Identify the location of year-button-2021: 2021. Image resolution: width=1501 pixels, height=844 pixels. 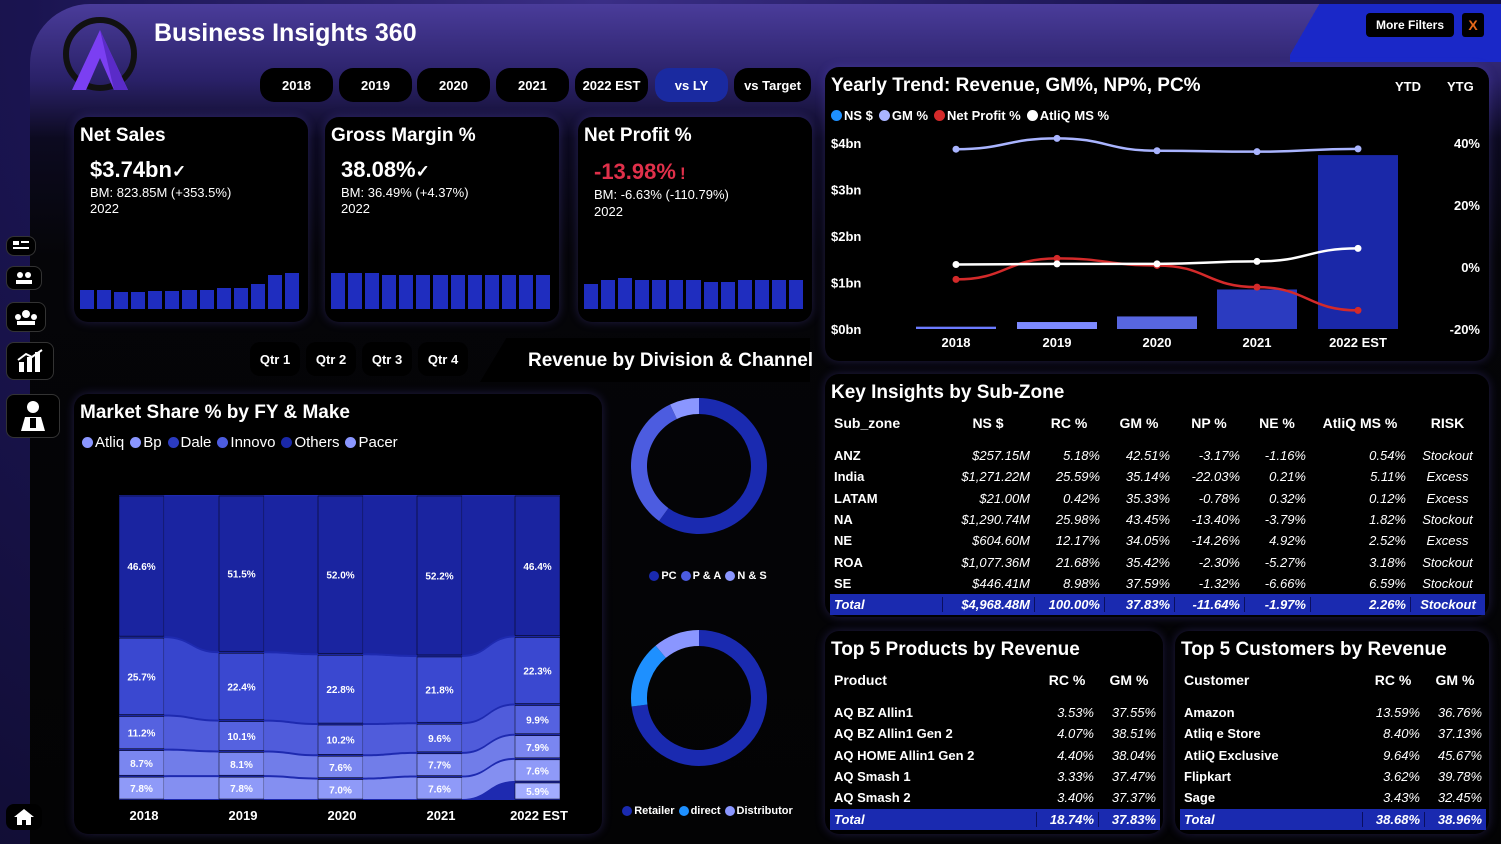
(532, 85).